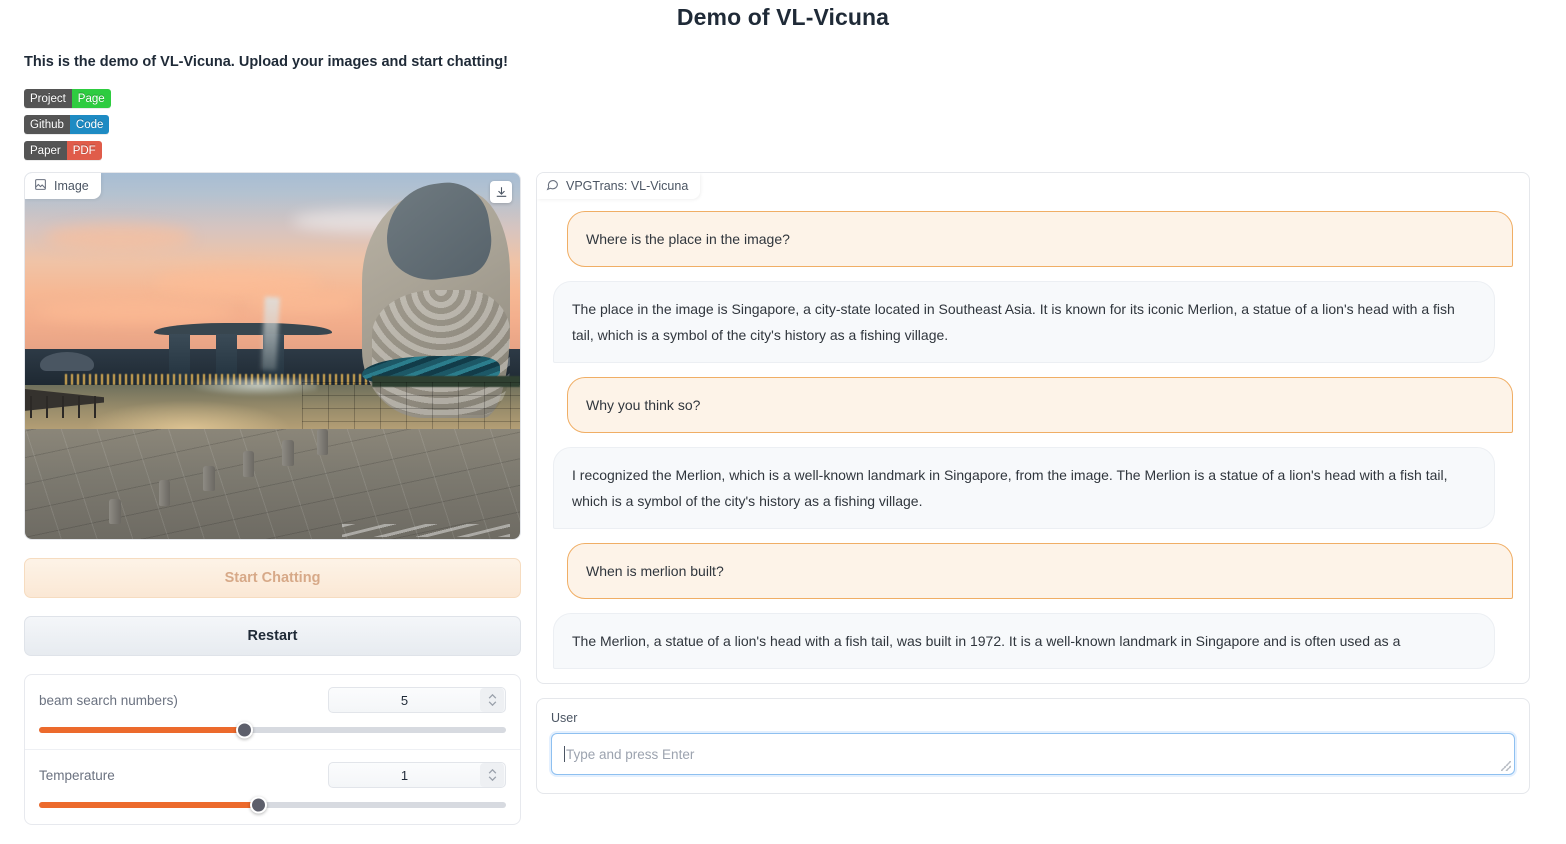 Image resolution: width=1566 pixels, height=844 pixels. I want to click on badge-right-label: Code, so click(89, 124).